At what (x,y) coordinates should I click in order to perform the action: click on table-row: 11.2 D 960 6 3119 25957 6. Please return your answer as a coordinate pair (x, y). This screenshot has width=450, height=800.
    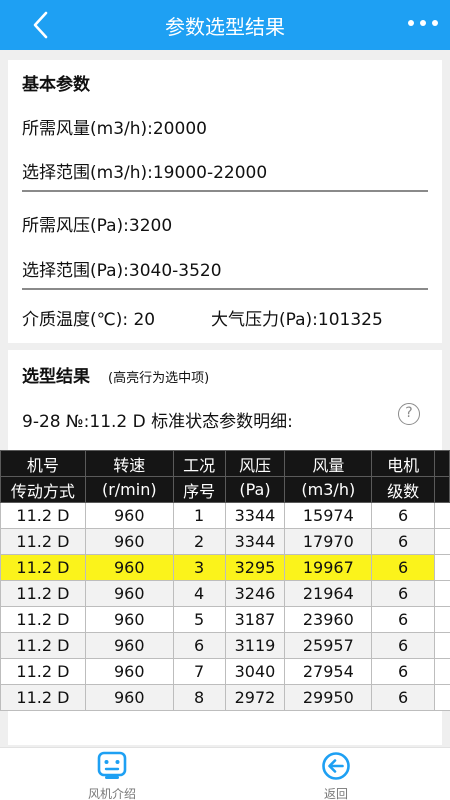
    Looking at the image, I should click on (225, 645).